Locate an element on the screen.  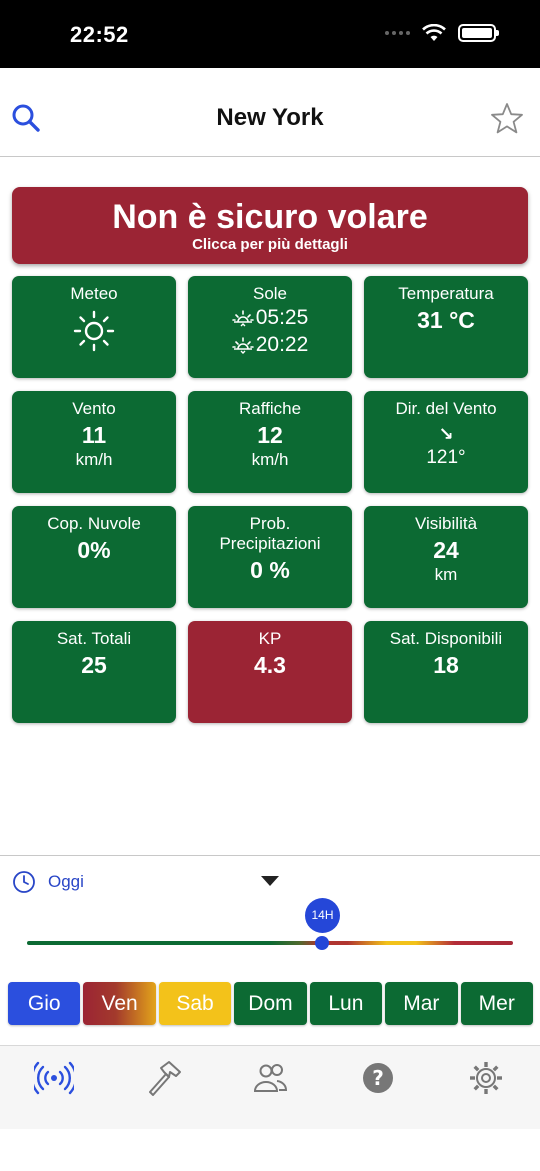
tile-label: Sole is located at coordinates (270, 293).